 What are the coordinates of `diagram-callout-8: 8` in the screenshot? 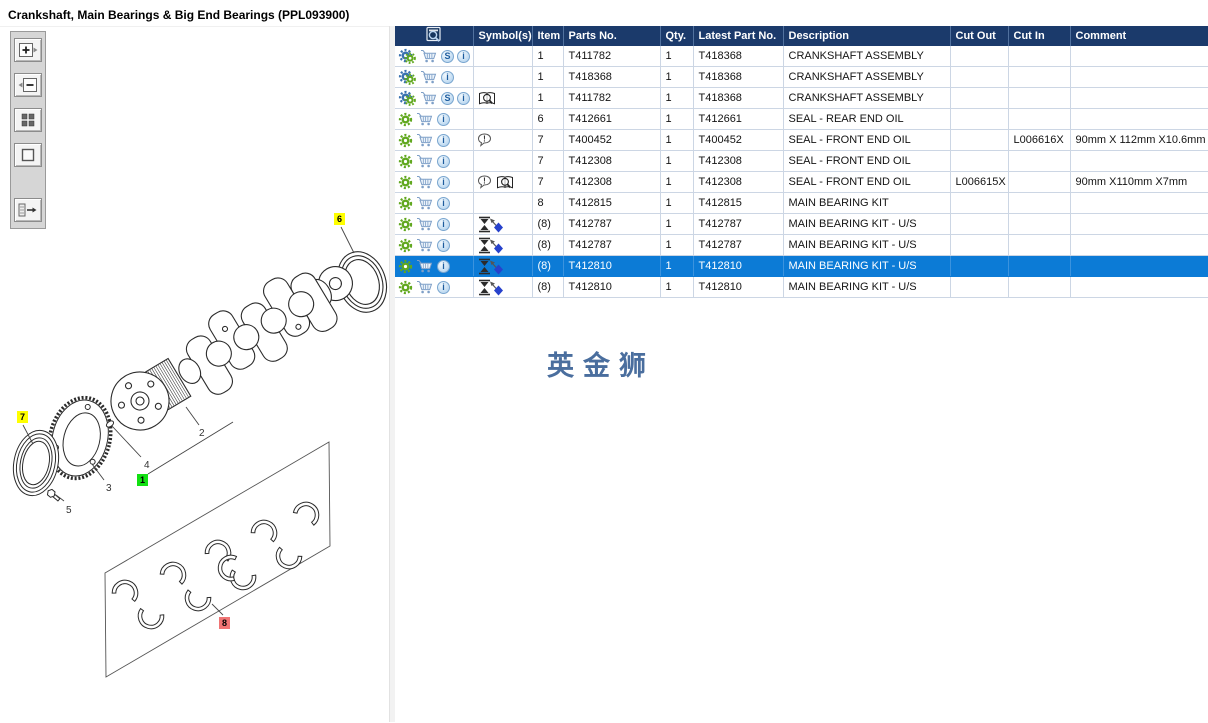 It's located at (225, 623).